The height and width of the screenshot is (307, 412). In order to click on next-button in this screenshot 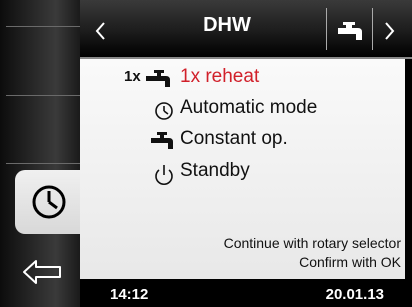, I will do `click(389, 31)`.